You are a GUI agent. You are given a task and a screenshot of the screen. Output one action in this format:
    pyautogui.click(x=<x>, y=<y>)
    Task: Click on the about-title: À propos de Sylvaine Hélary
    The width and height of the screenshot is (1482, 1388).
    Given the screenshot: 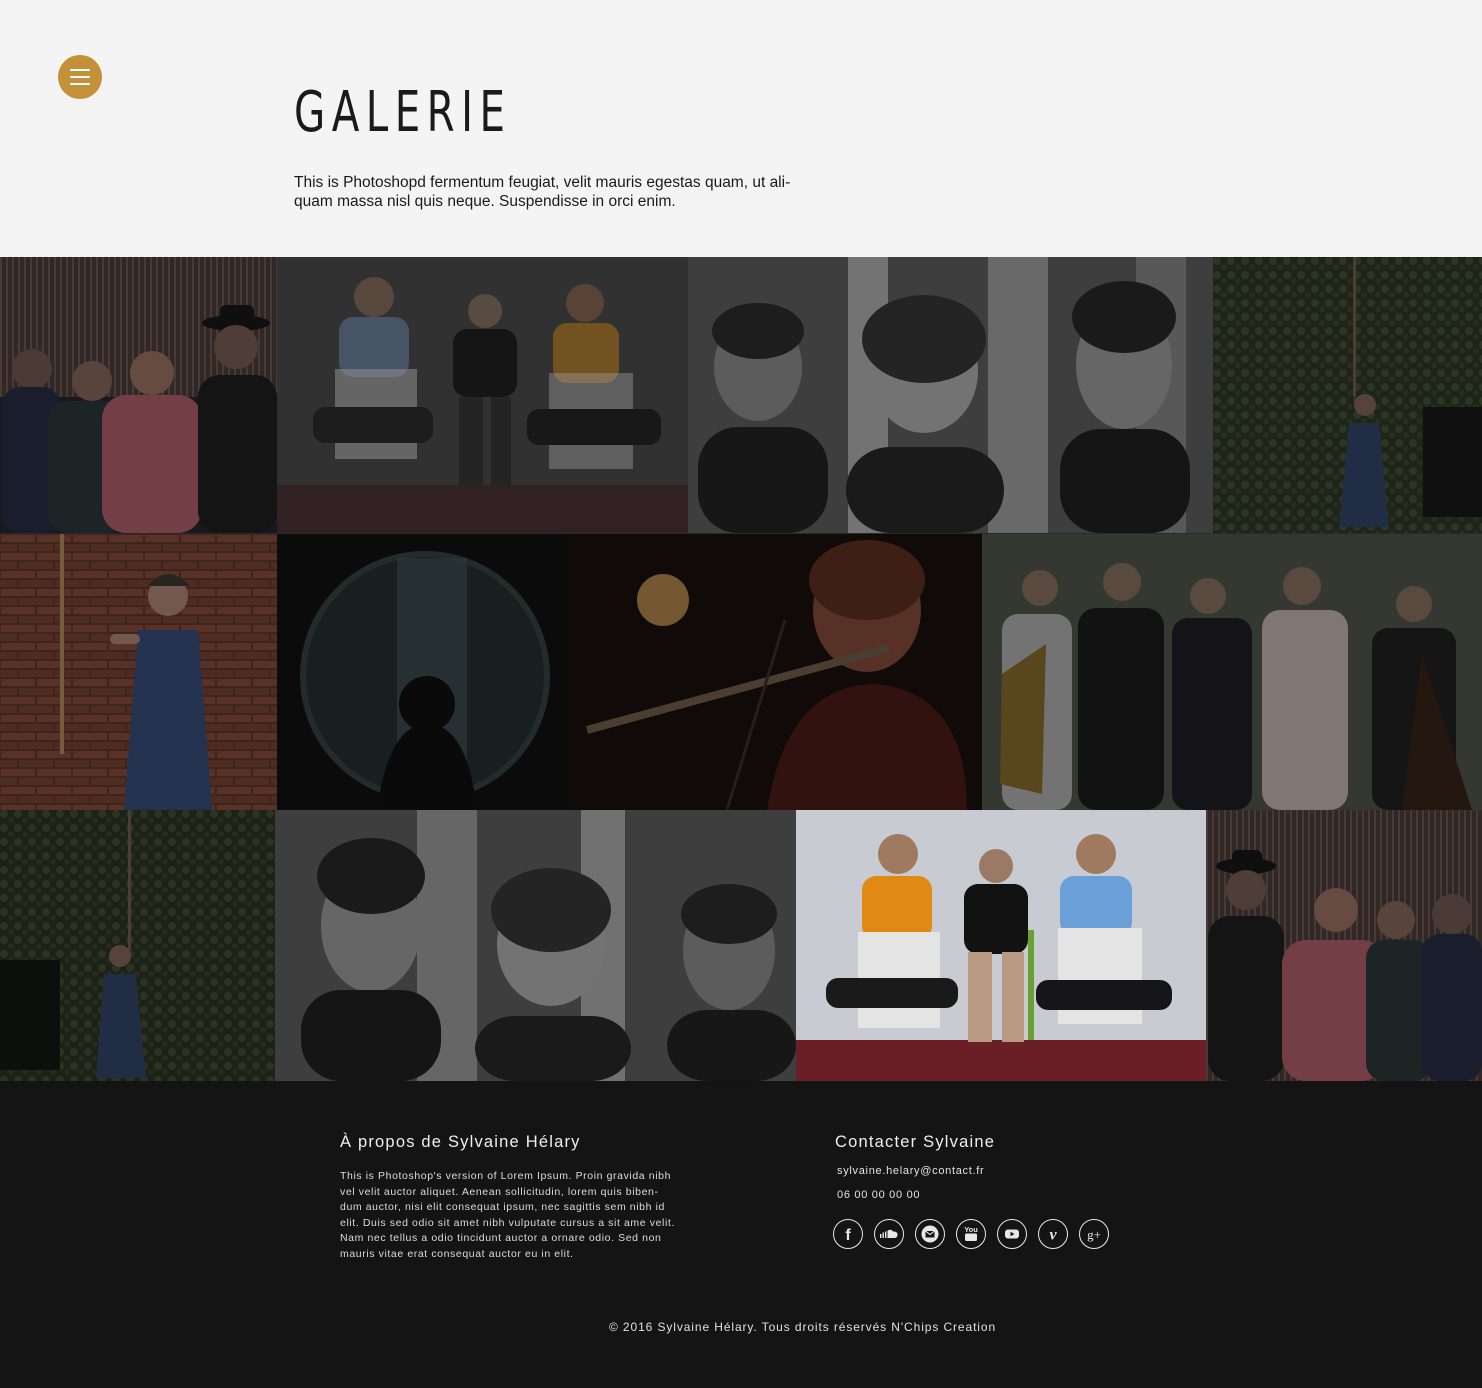 What is the action you would take?
    pyautogui.click(x=460, y=1142)
    